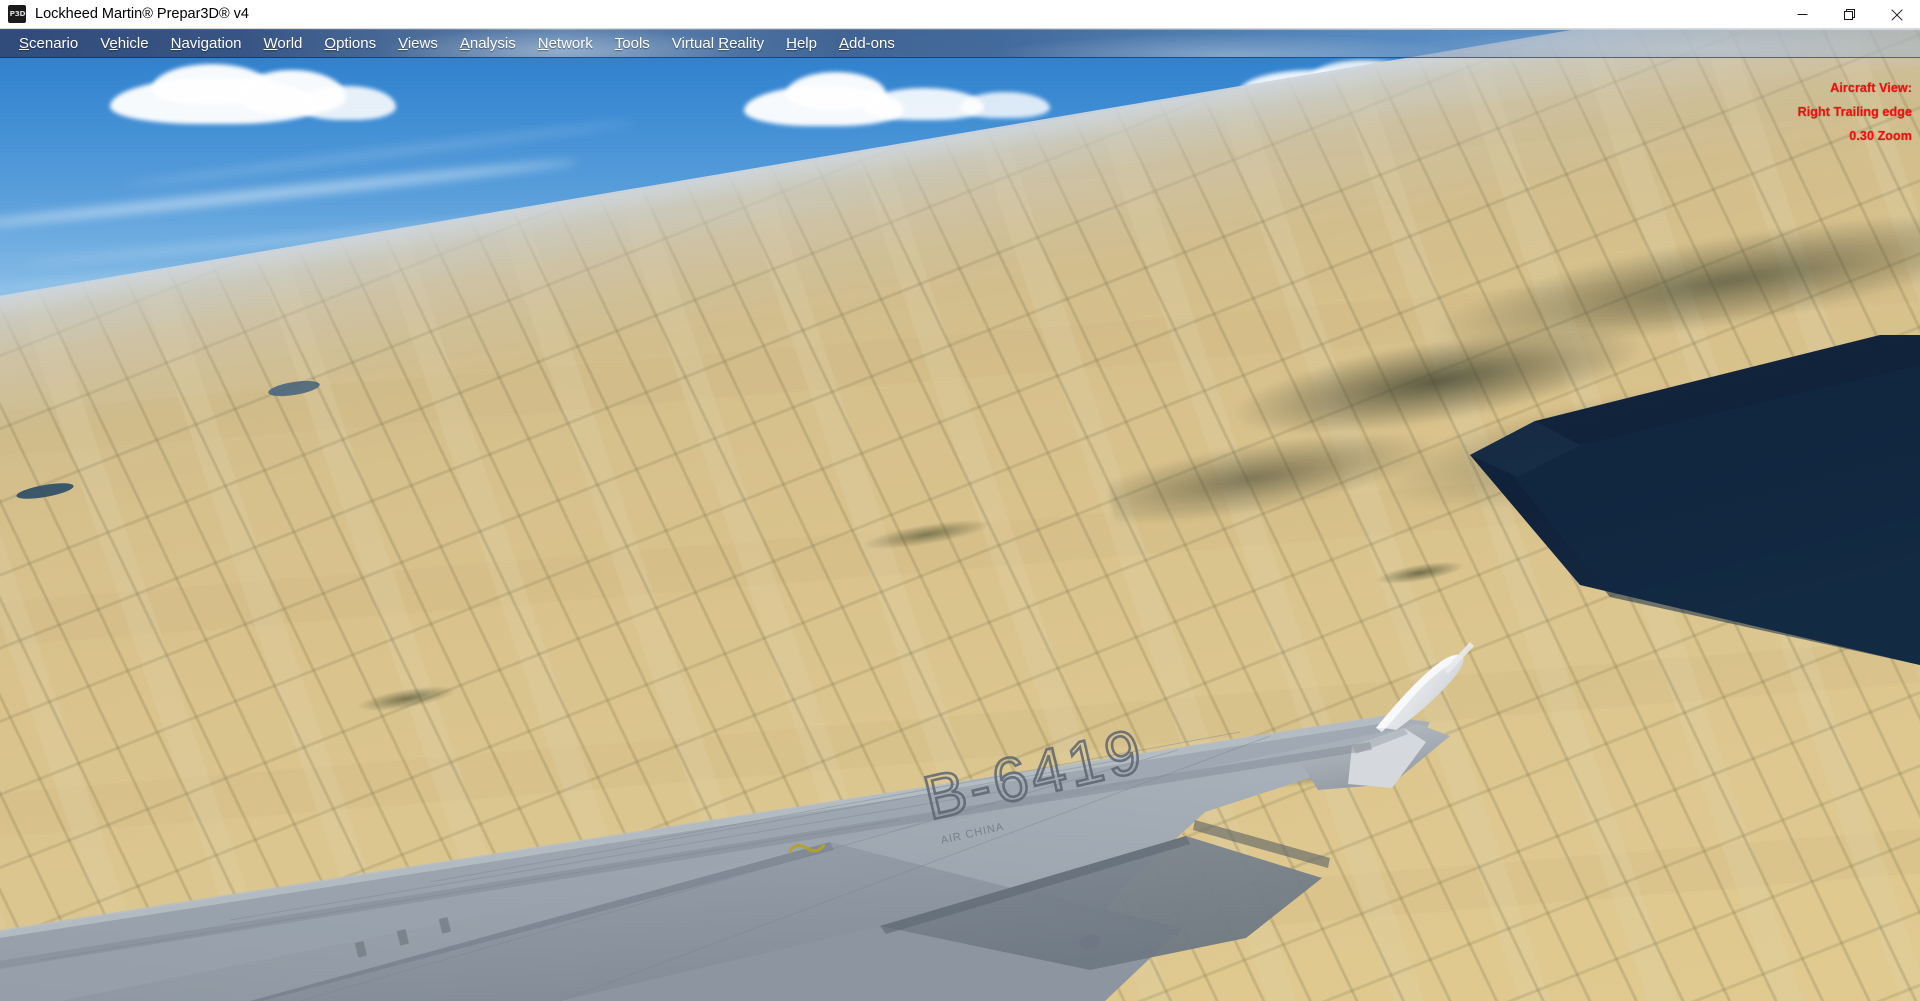  Describe the element at coordinates (350, 43) in the screenshot. I see `menu-item-options: Options` at that location.